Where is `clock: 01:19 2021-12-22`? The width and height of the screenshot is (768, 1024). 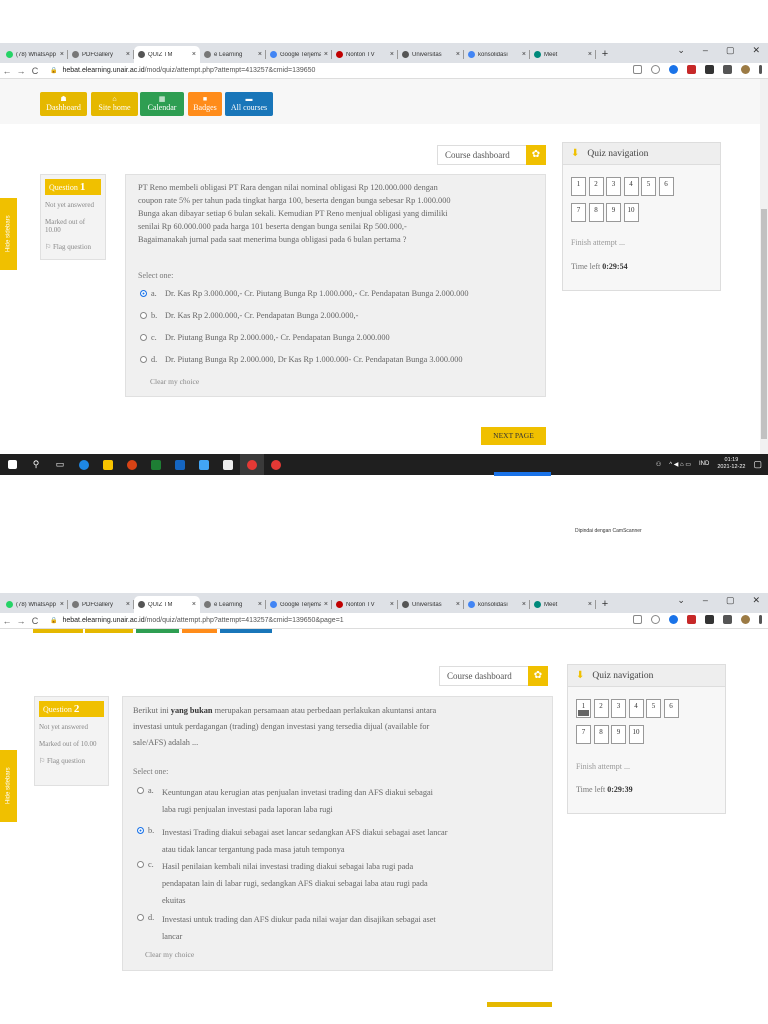
clock: 01:19 2021-12-22 is located at coordinates (731, 464).